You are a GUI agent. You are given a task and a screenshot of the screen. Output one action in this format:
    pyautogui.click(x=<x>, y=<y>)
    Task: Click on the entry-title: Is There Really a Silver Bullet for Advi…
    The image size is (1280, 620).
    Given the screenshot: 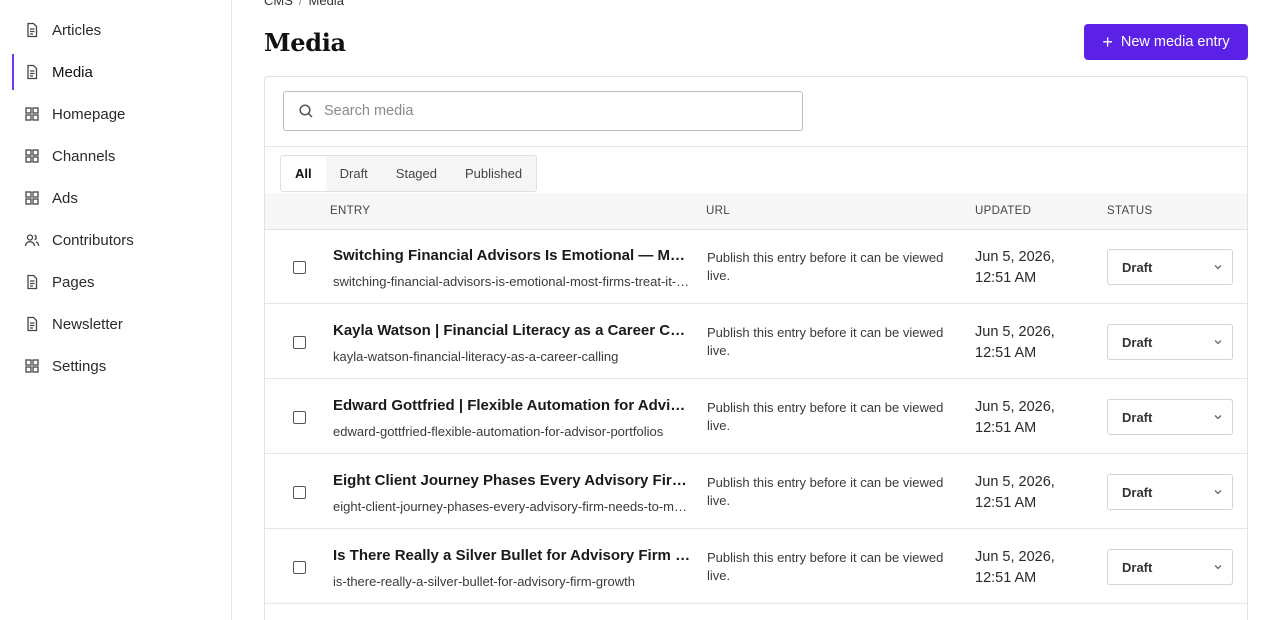 What is the action you would take?
    pyautogui.click(x=512, y=555)
    